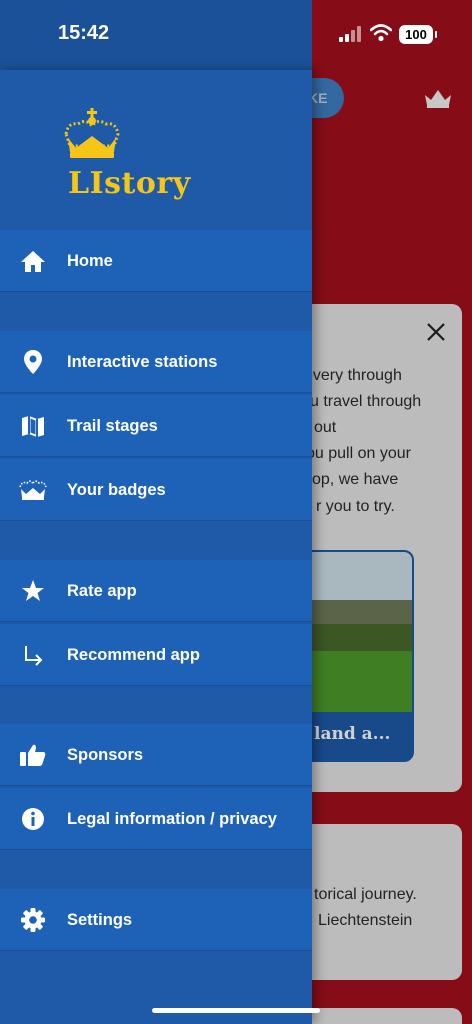  I want to click on thumbs-up-icon, so click(33, 755).